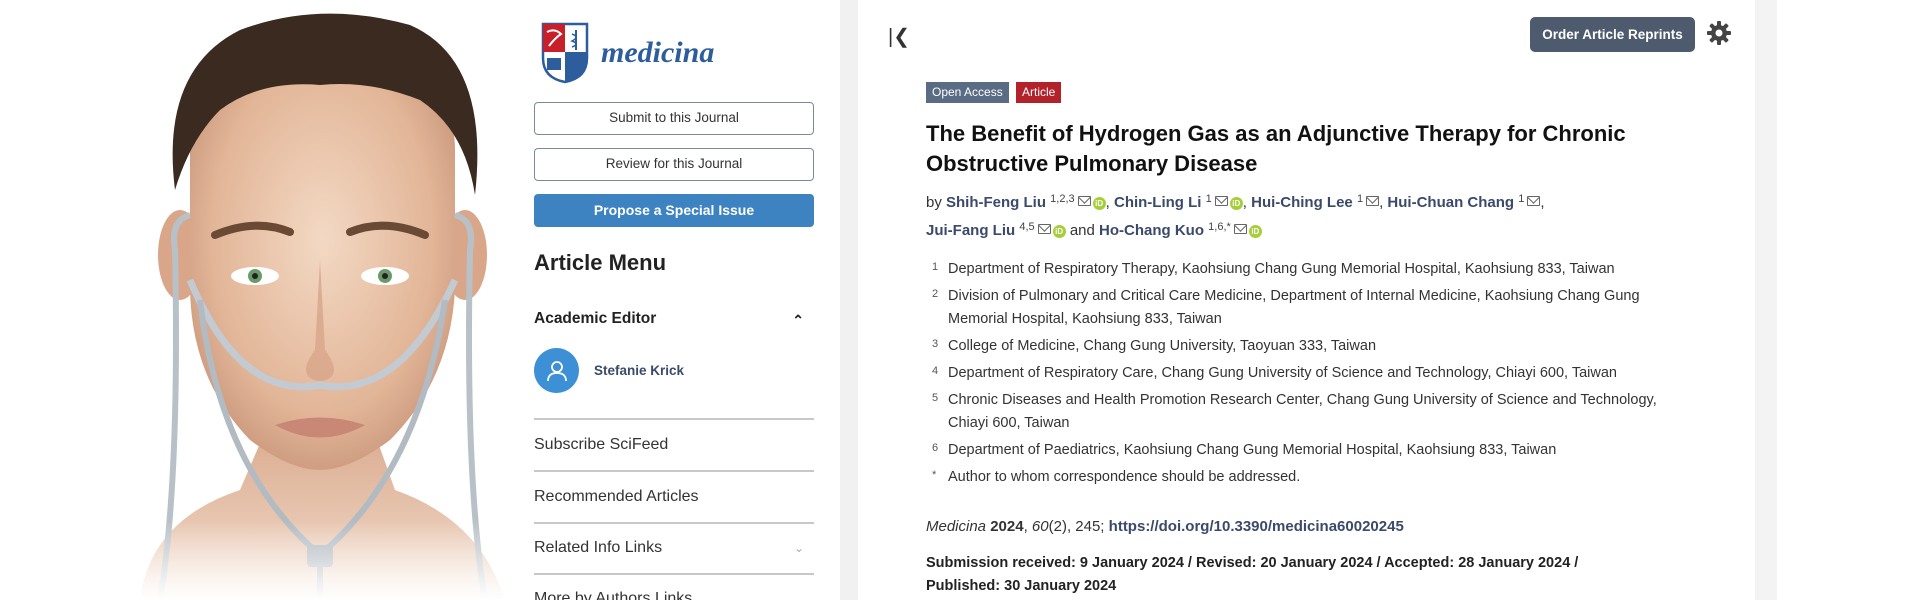 The width and height of the screenshot is (1920, 600). I want to click on review-for-journal-button: Review for this Journal, so click(674, 164).